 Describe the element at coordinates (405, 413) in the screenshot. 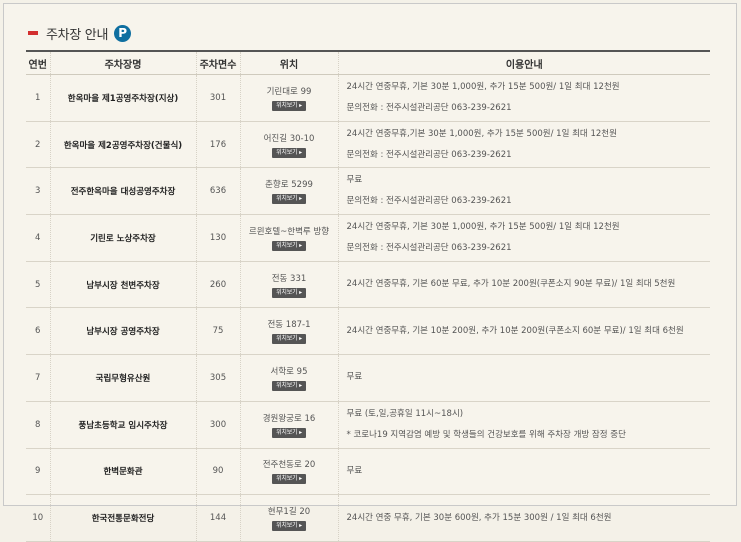

I see `usage-info-line: 무료 (토,일,공휴일 11시~18시)` at that location.